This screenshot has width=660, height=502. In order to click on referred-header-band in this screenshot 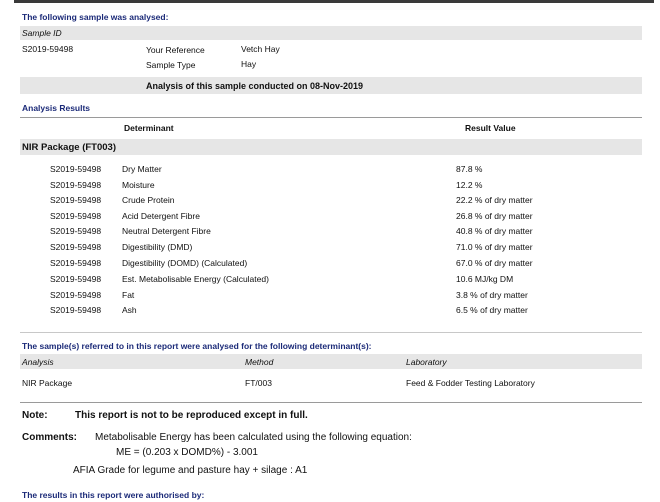, I will do `click(331, 361)`.